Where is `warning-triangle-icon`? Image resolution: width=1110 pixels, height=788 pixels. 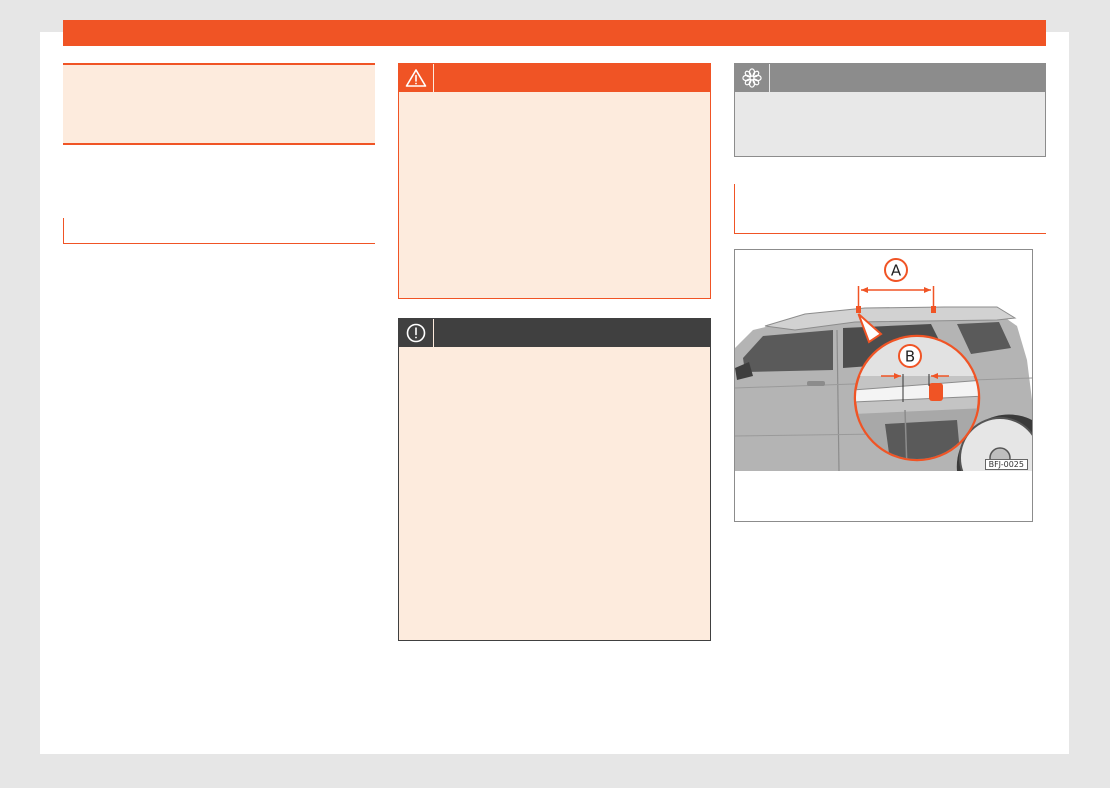
warning-triangle-icon is located at coordinates (416, 78).